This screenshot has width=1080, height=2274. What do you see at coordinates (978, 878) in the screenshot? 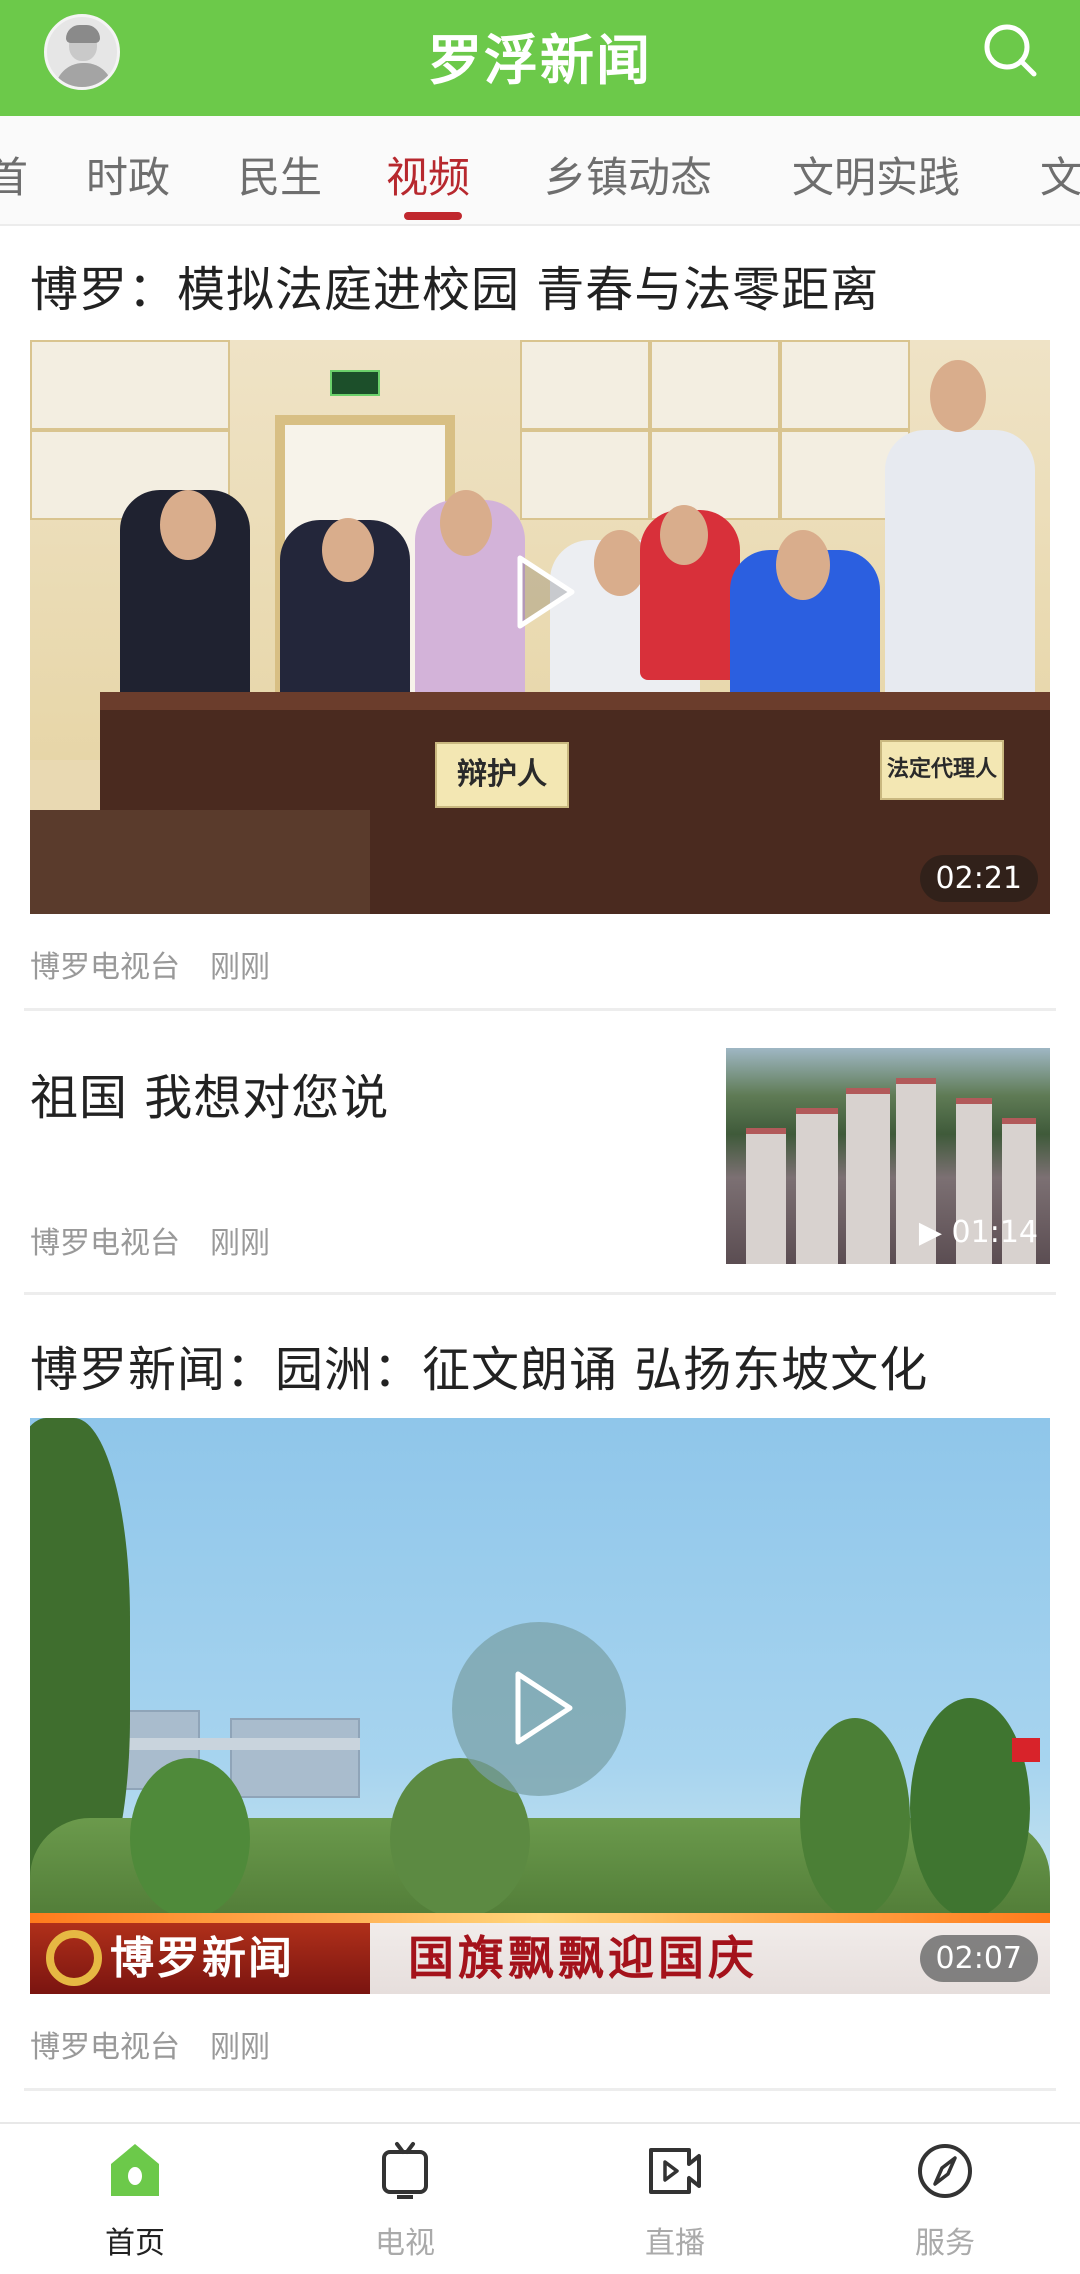
I see `video-duration: 02:21` at bounding box center [978, 878].